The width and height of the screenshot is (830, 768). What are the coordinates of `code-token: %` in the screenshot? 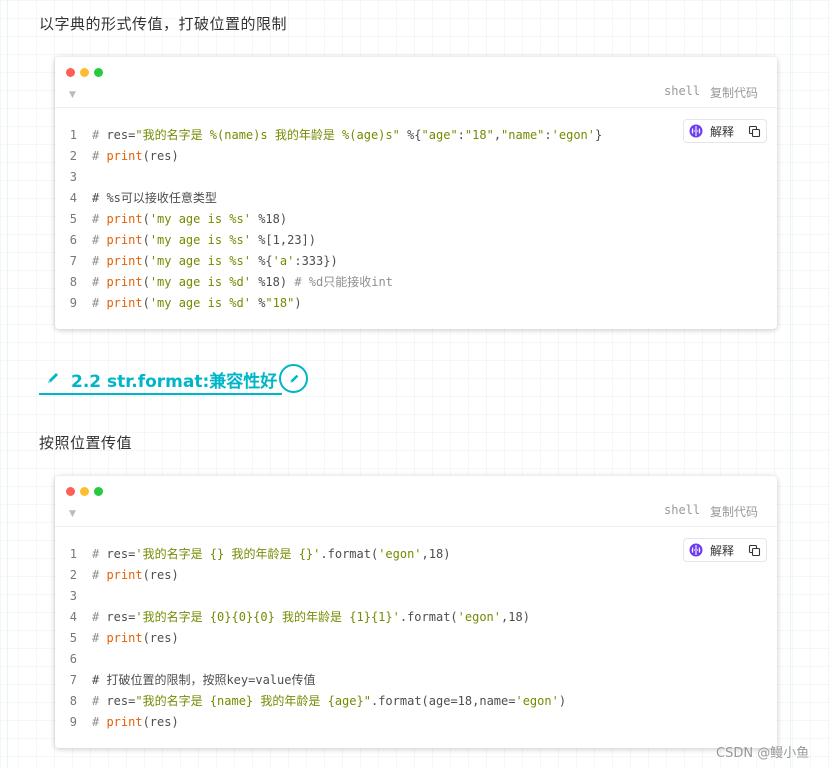 It's located at (258, 303).